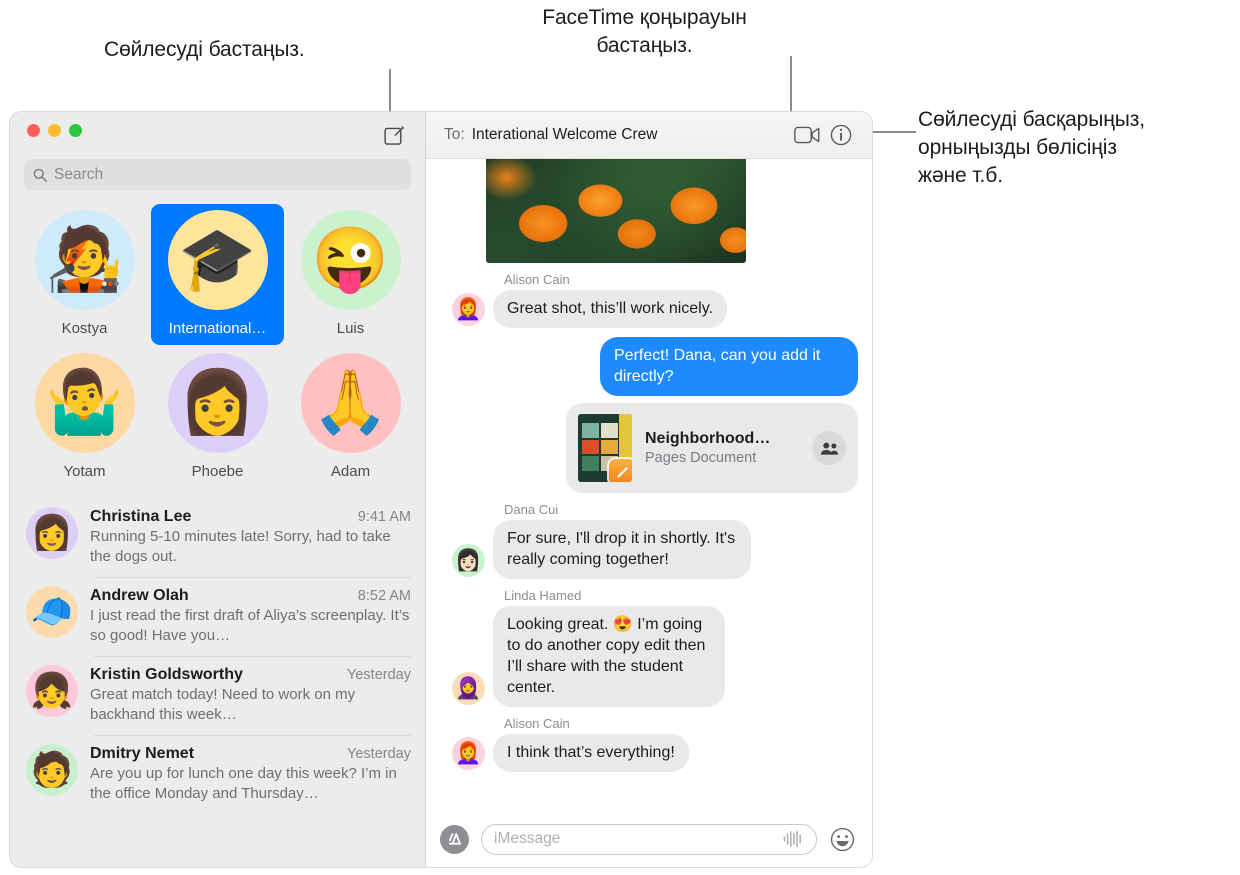 The height and width of the screenshot is (875, 1240). I want to click on pinned-item-adam: 🙏 Adam, so click(350, 417).